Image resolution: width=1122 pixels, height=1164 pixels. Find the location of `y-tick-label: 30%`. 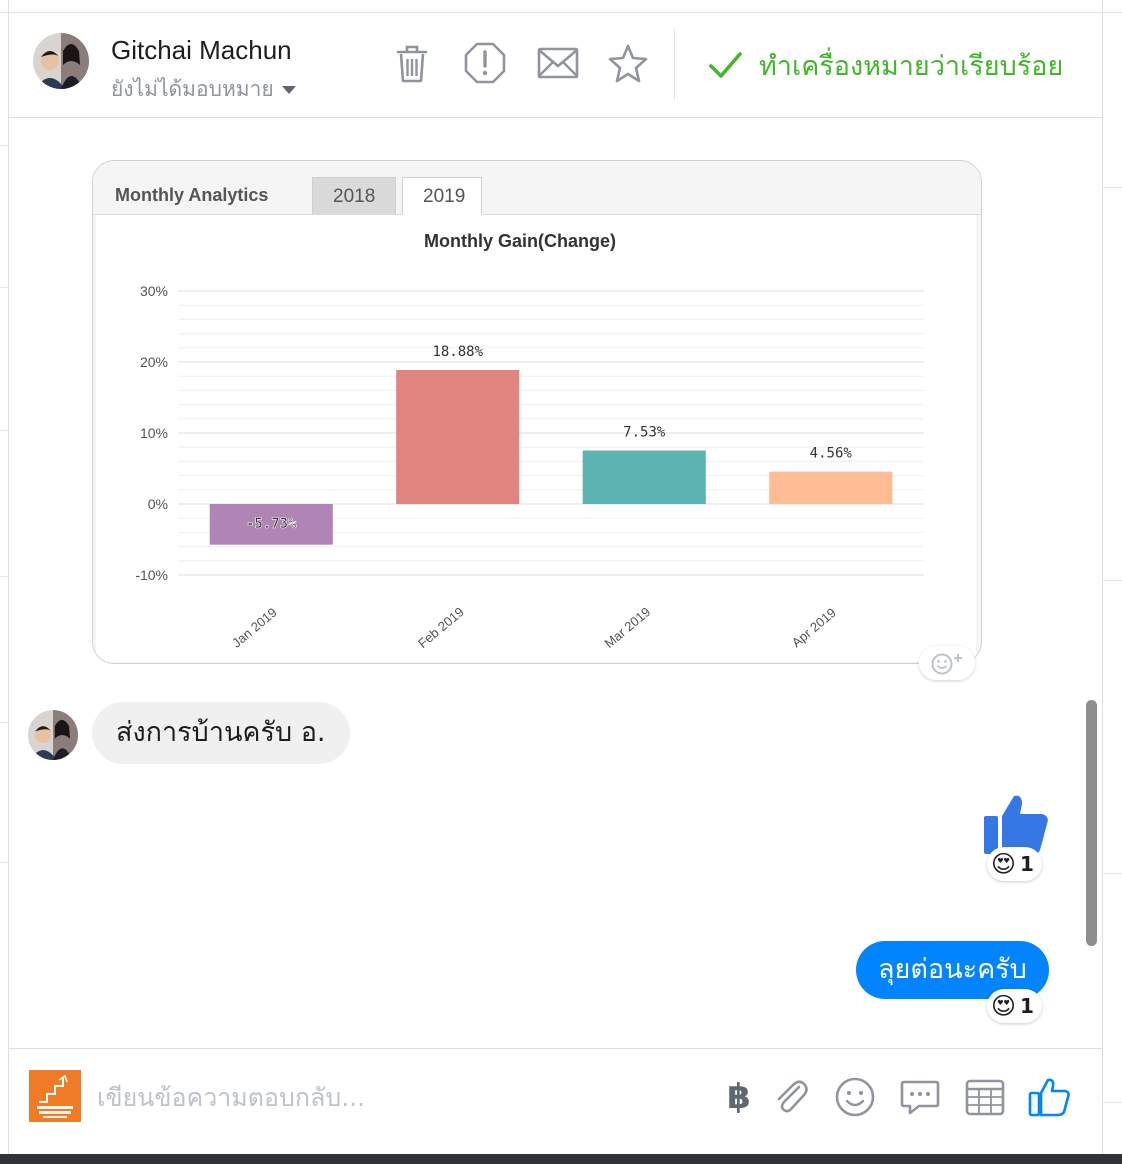

y-tick-label: 30% is located at coordinates (154, 291).